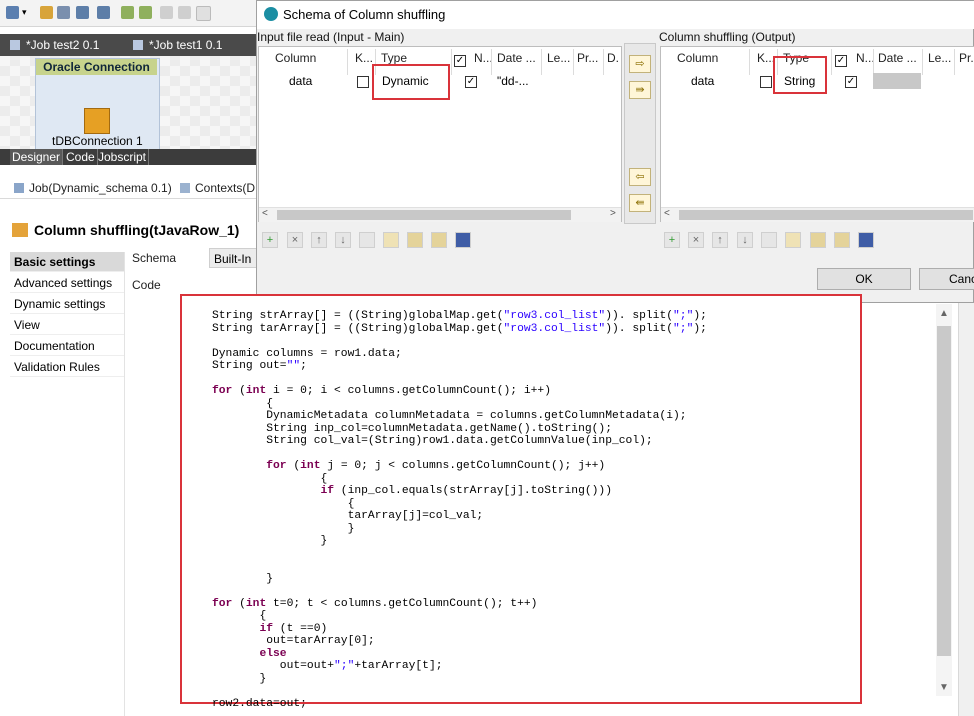 The image size is (974, 716). I want to click on output-hscrollbar: <, so click(817, 214).